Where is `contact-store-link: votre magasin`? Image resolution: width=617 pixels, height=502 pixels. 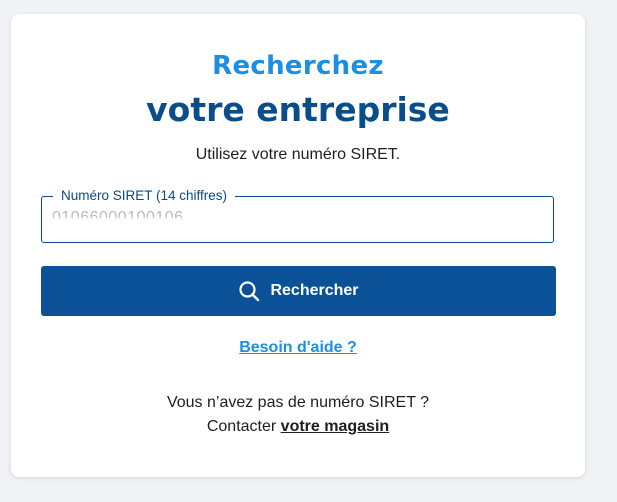
contact-store-link: votre magasin is located at coordinates (335, 426).